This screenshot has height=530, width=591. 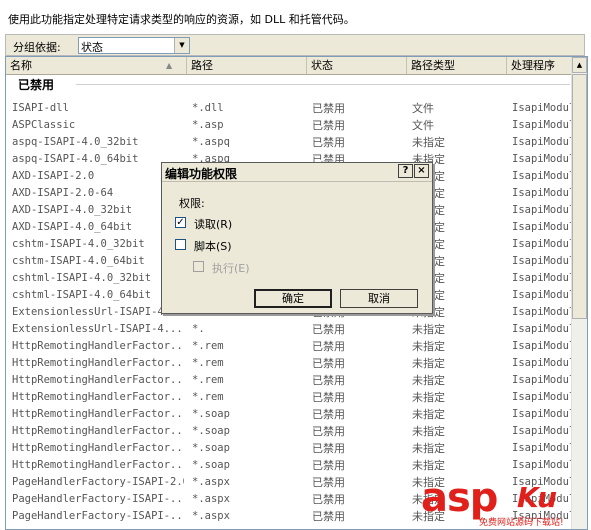 What do you see at coordinates (72, 227) in the screenshot?
I see `row-name: AXD-ISAPI-4.0_64bit` at bounding box center [72, 227].